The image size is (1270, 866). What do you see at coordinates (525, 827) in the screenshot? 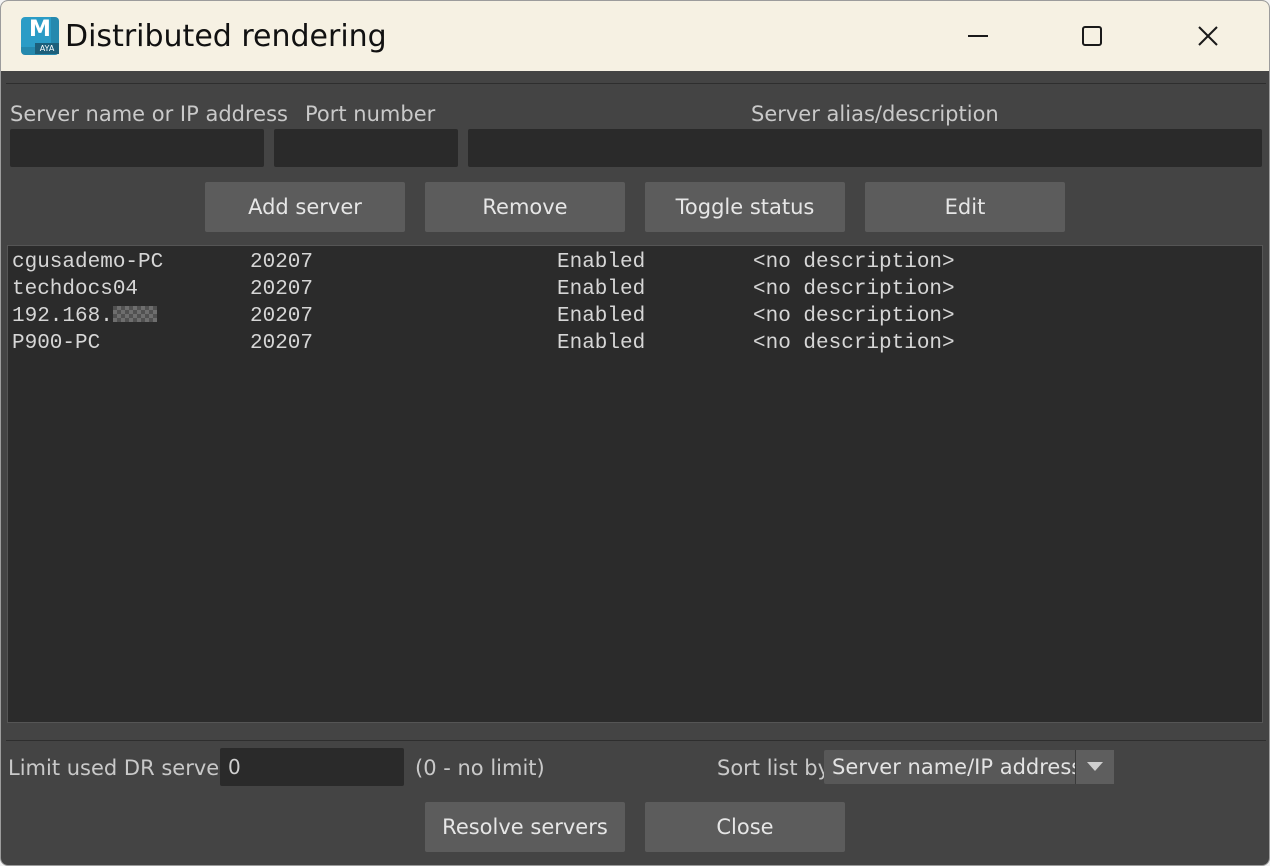
I see `resolve-servers-button: Resolve servers` at bounding box center [525, 827].